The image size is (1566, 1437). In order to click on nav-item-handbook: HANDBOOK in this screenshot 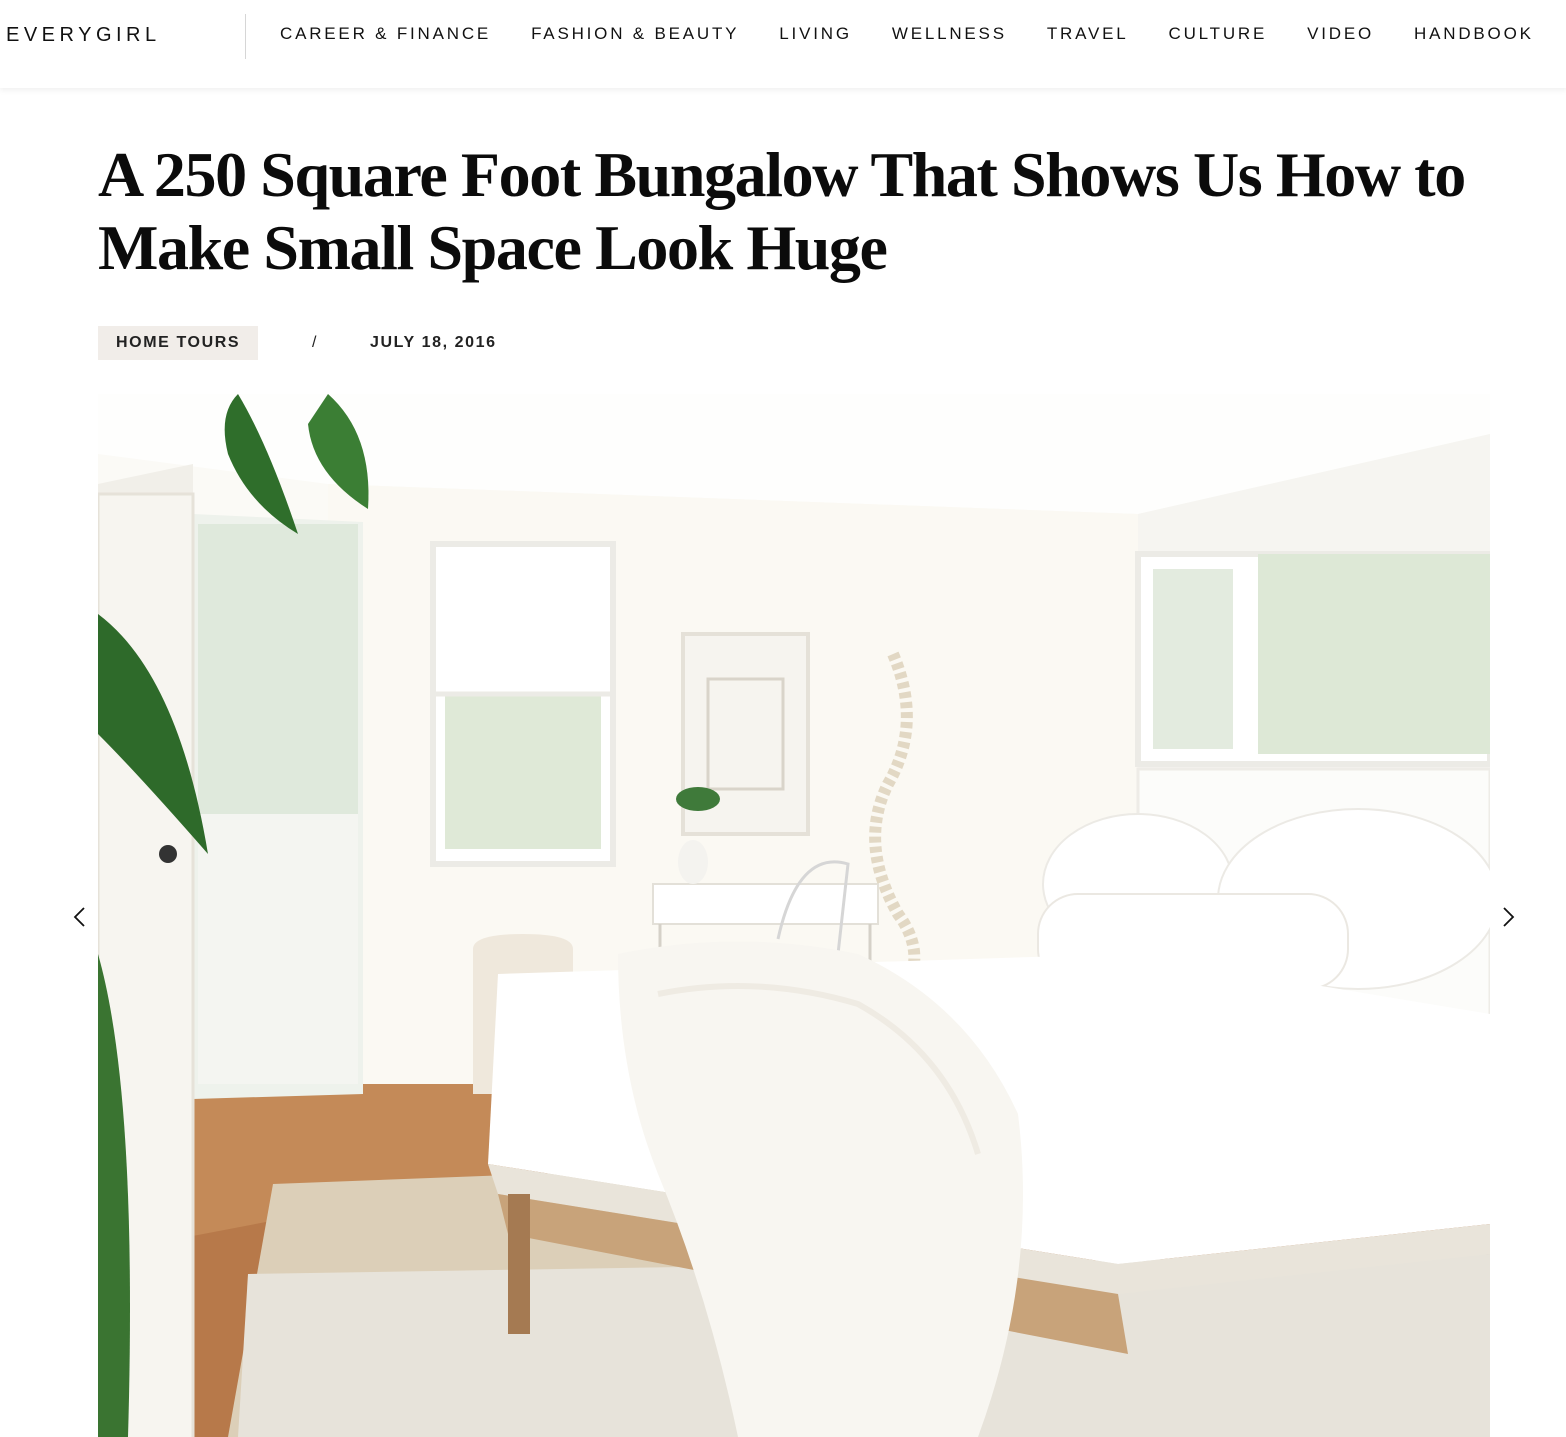, I will do `click(1474, 34)`.